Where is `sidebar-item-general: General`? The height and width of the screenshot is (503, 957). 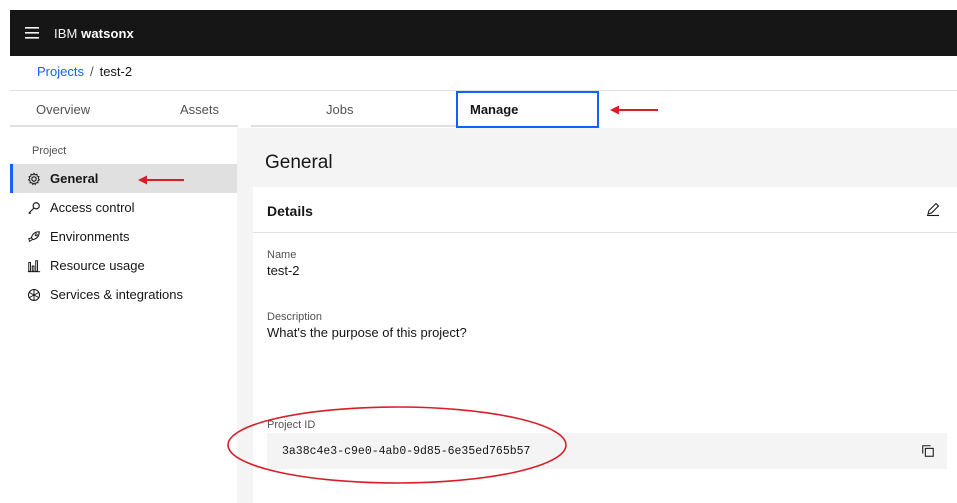
sidebar-item-general: General is located at coordinates (123, 178).